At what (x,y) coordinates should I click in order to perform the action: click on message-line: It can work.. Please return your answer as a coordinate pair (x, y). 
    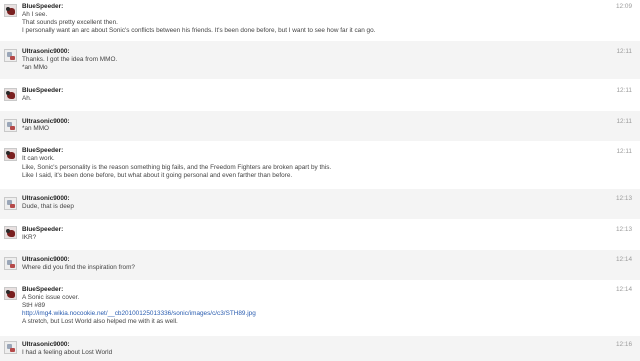
    Looking at the image, I should click on (38, 158).